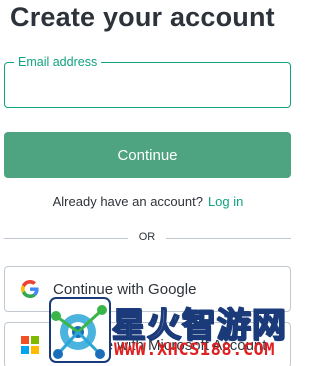 This screenshot has height=366, width=320. Describe the element at coordinates (30, 345) in the screenshot. I see `microsoft-icon` at that location.